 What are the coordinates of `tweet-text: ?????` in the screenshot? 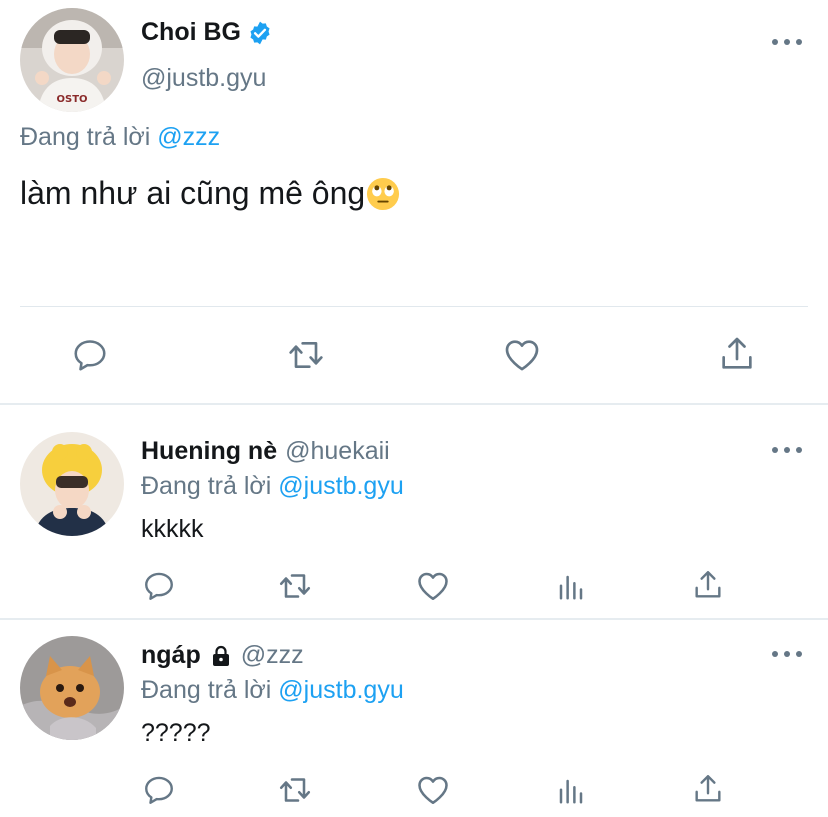 It's located at (176, 733).